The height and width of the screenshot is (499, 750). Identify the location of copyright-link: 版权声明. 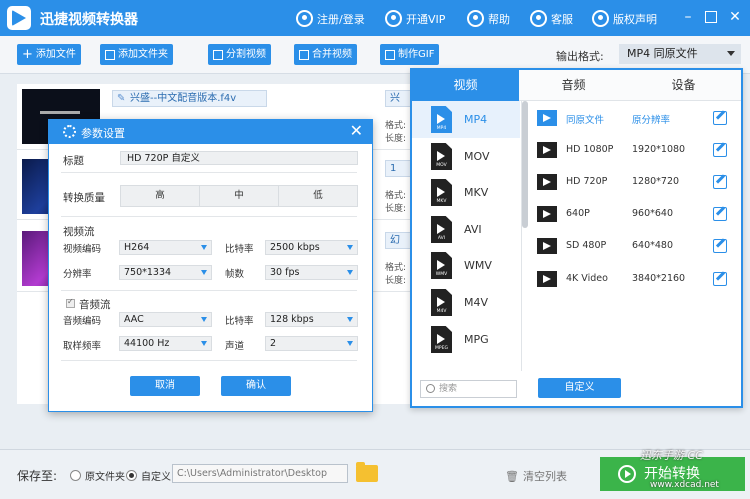
(624, 18).